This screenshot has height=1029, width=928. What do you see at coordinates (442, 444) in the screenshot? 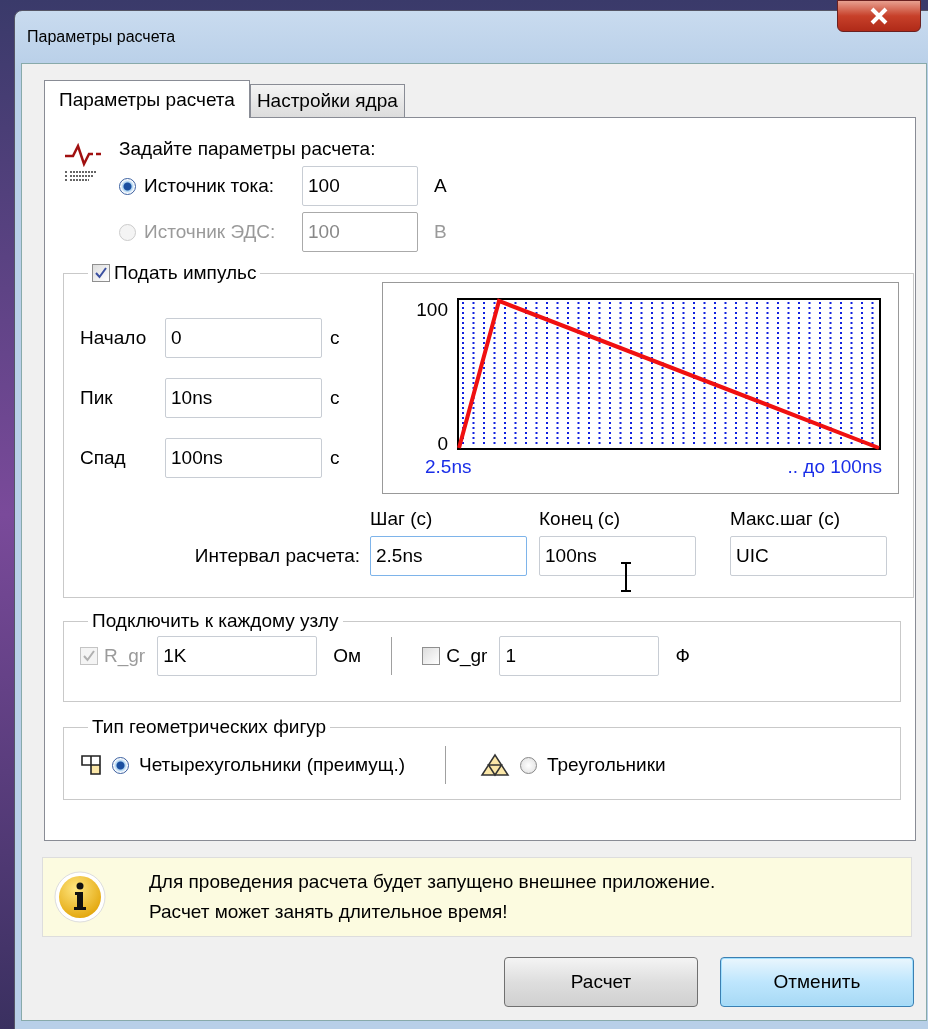
I see `axis-label: 0` at bounding box center [442, 444].